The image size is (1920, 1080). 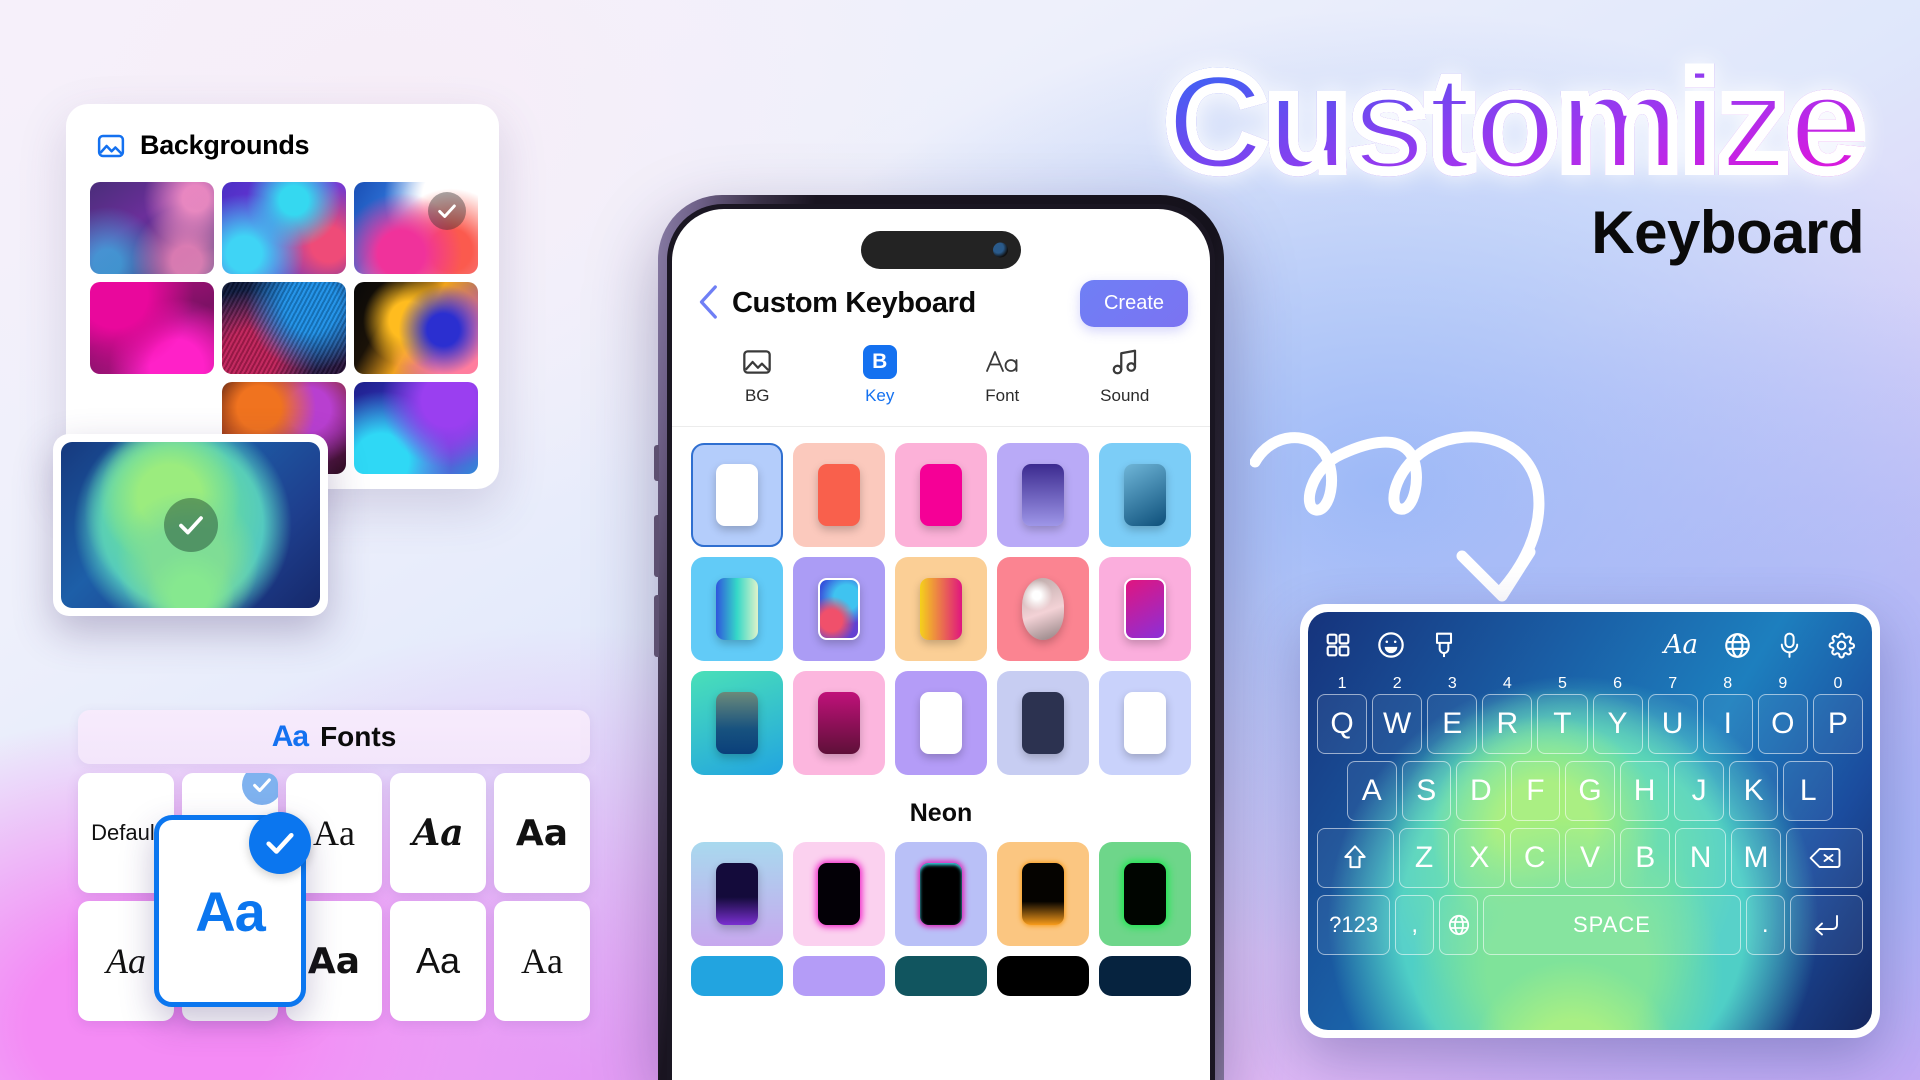 I want to click on key-j: J, so click(x=1699, y=791).